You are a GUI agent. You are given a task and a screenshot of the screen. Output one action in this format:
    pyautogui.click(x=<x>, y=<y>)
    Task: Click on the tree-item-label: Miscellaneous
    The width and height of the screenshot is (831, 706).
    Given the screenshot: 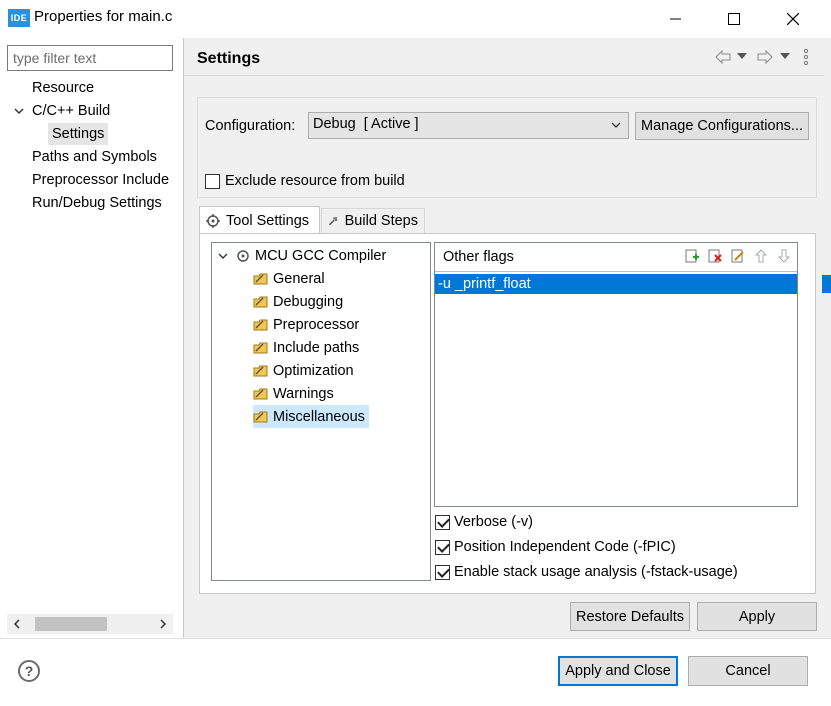 What is the action you would take?
    pyautogui.click(x=319, y=416)
    